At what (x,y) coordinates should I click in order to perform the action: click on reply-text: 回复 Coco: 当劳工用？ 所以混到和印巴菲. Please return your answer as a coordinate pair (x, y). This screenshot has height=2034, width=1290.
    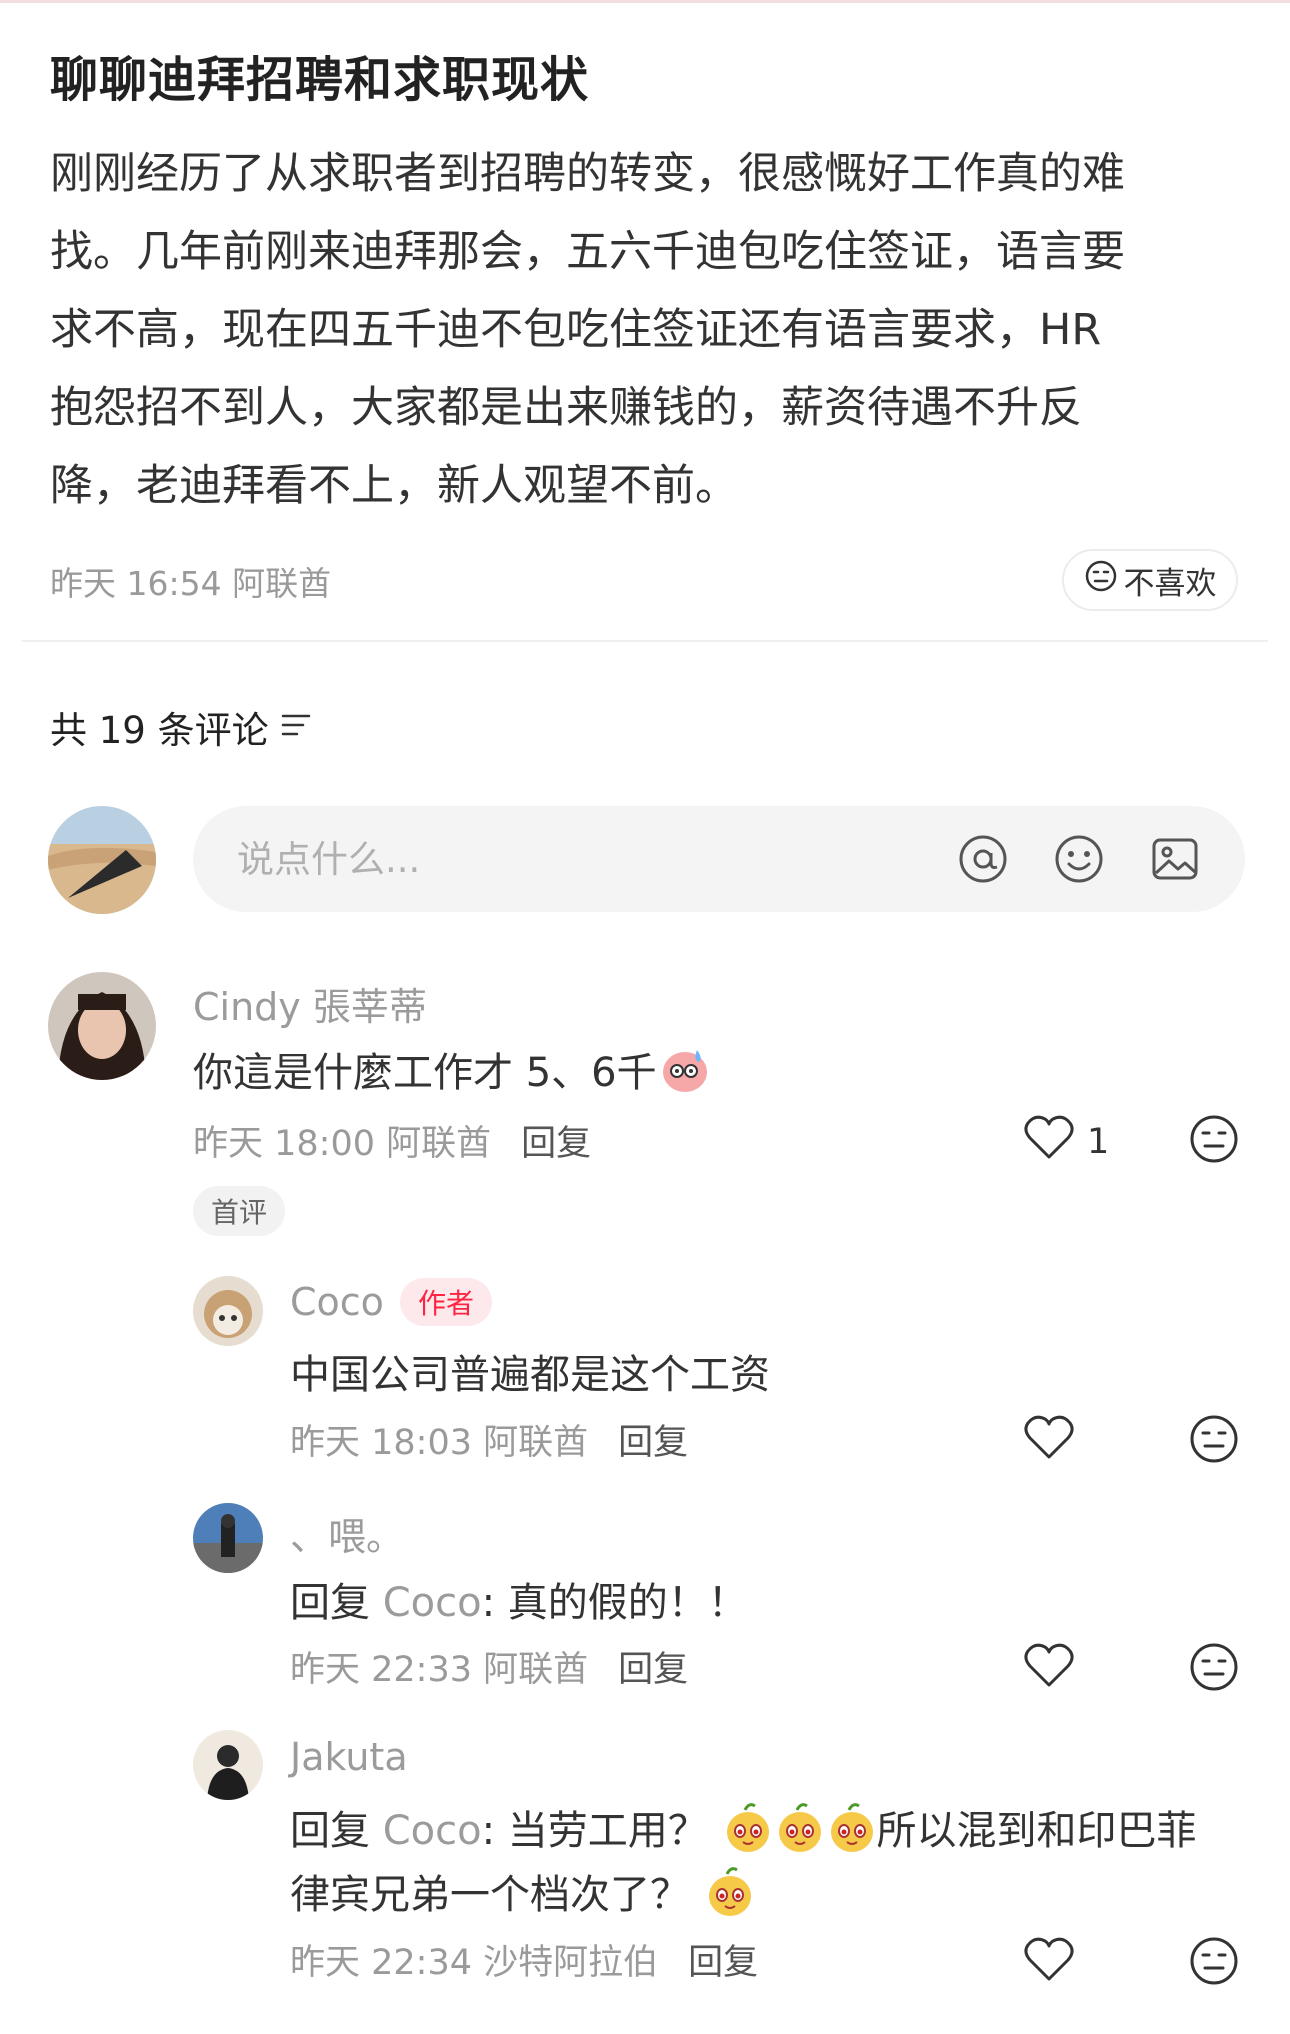
    Looking at the image, I should click on (743, 1831).